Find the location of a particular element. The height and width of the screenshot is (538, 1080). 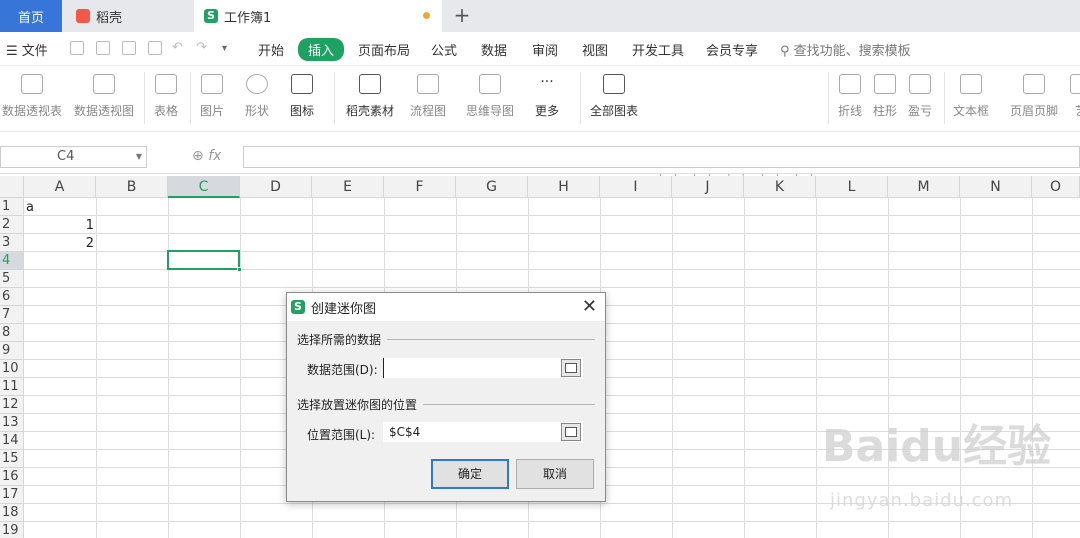

icon-library-button: 图标 is located at coordinates (302, 94).